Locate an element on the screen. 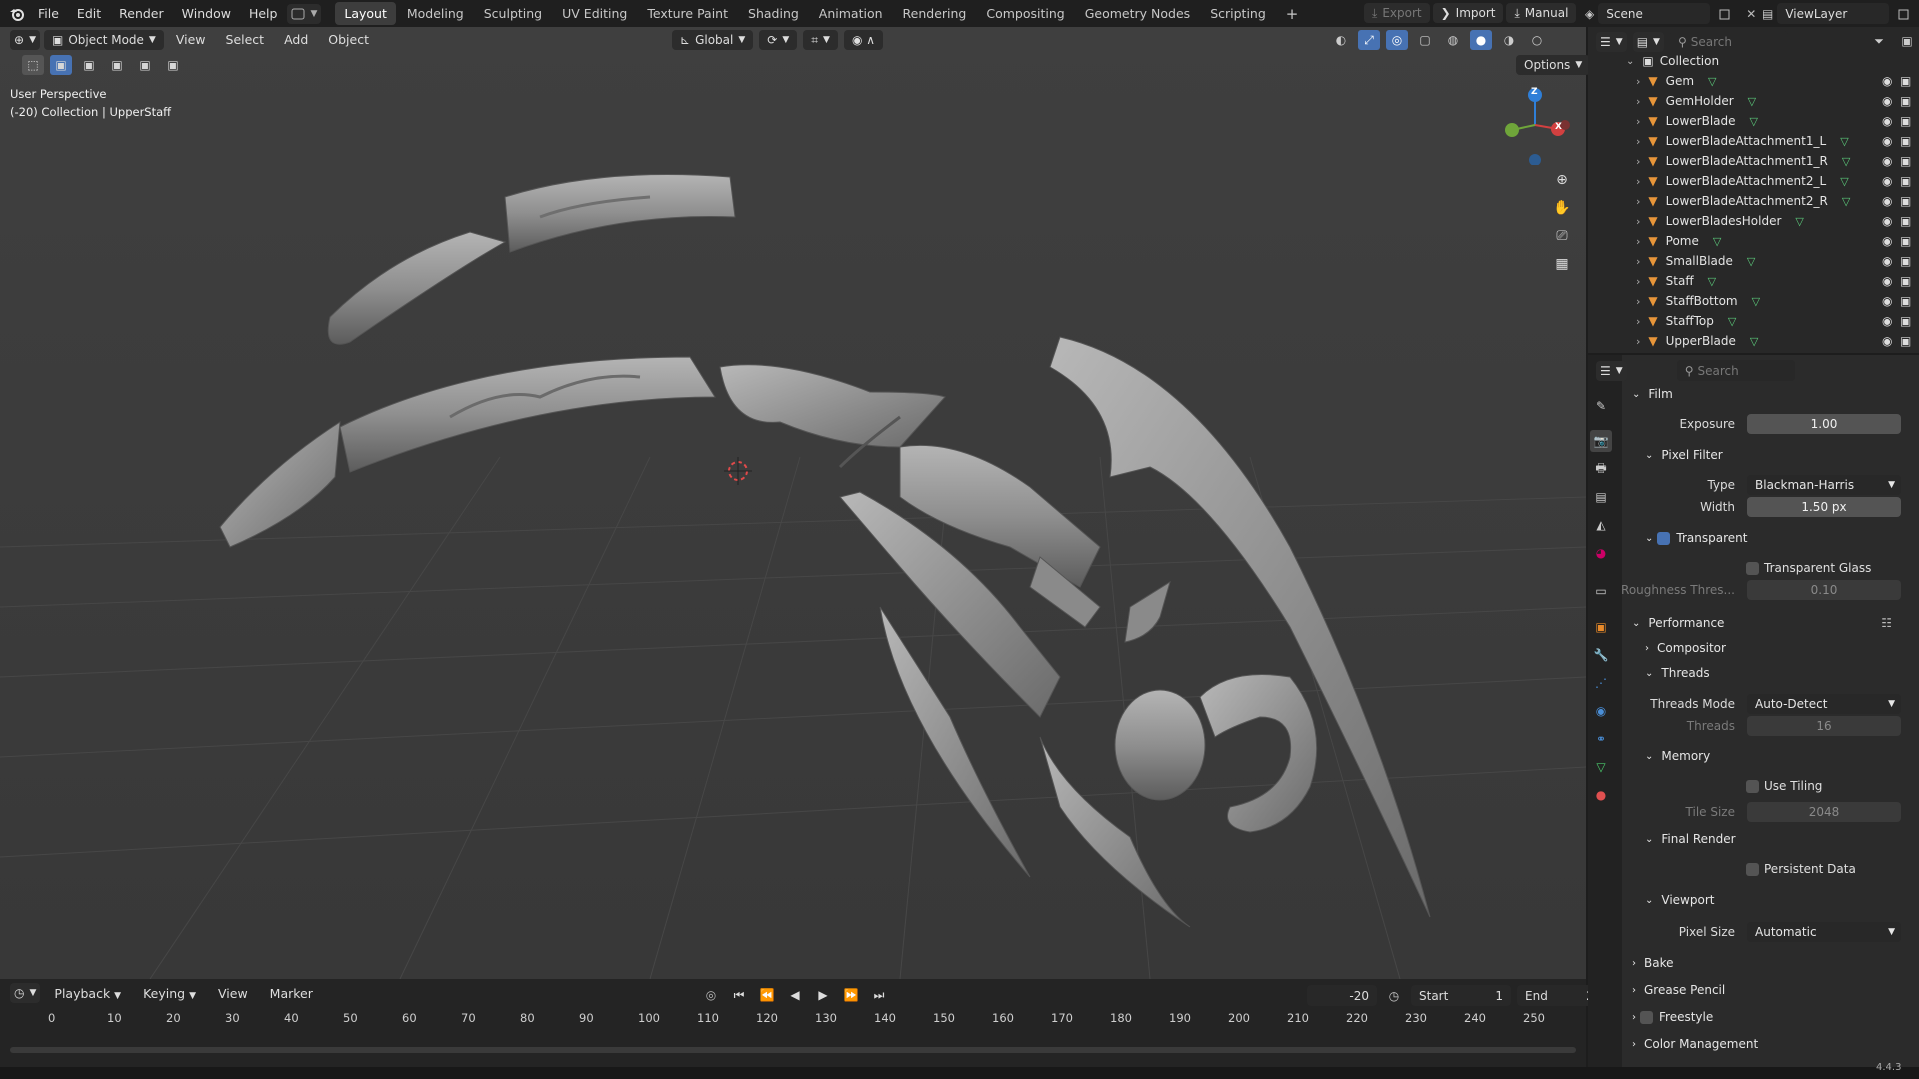  tab-animation: Animation is located at coordinates (851, 13).